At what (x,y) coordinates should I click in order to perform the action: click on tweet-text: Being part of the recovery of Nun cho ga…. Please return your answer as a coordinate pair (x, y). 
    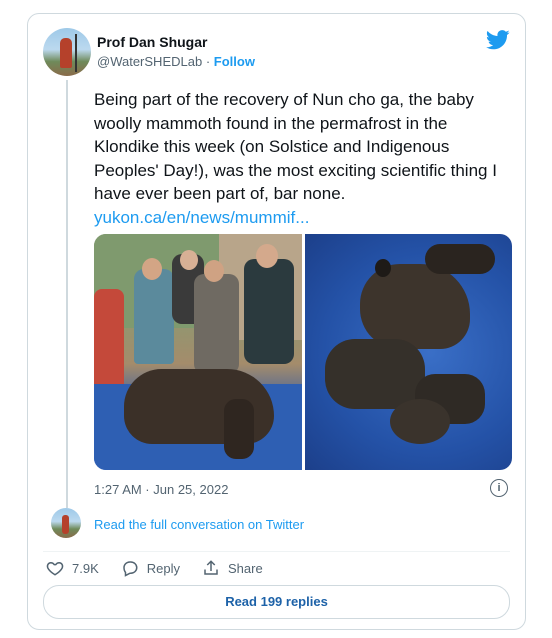
    Looking at the image, I should click on (295, 146).